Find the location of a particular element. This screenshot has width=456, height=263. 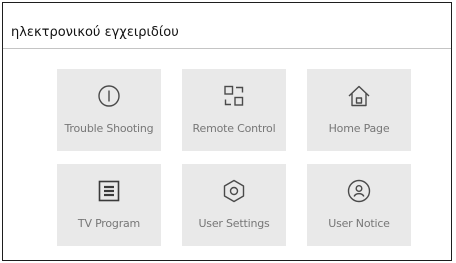

home-page-button: Home Page is located at coordinates (359, 110).